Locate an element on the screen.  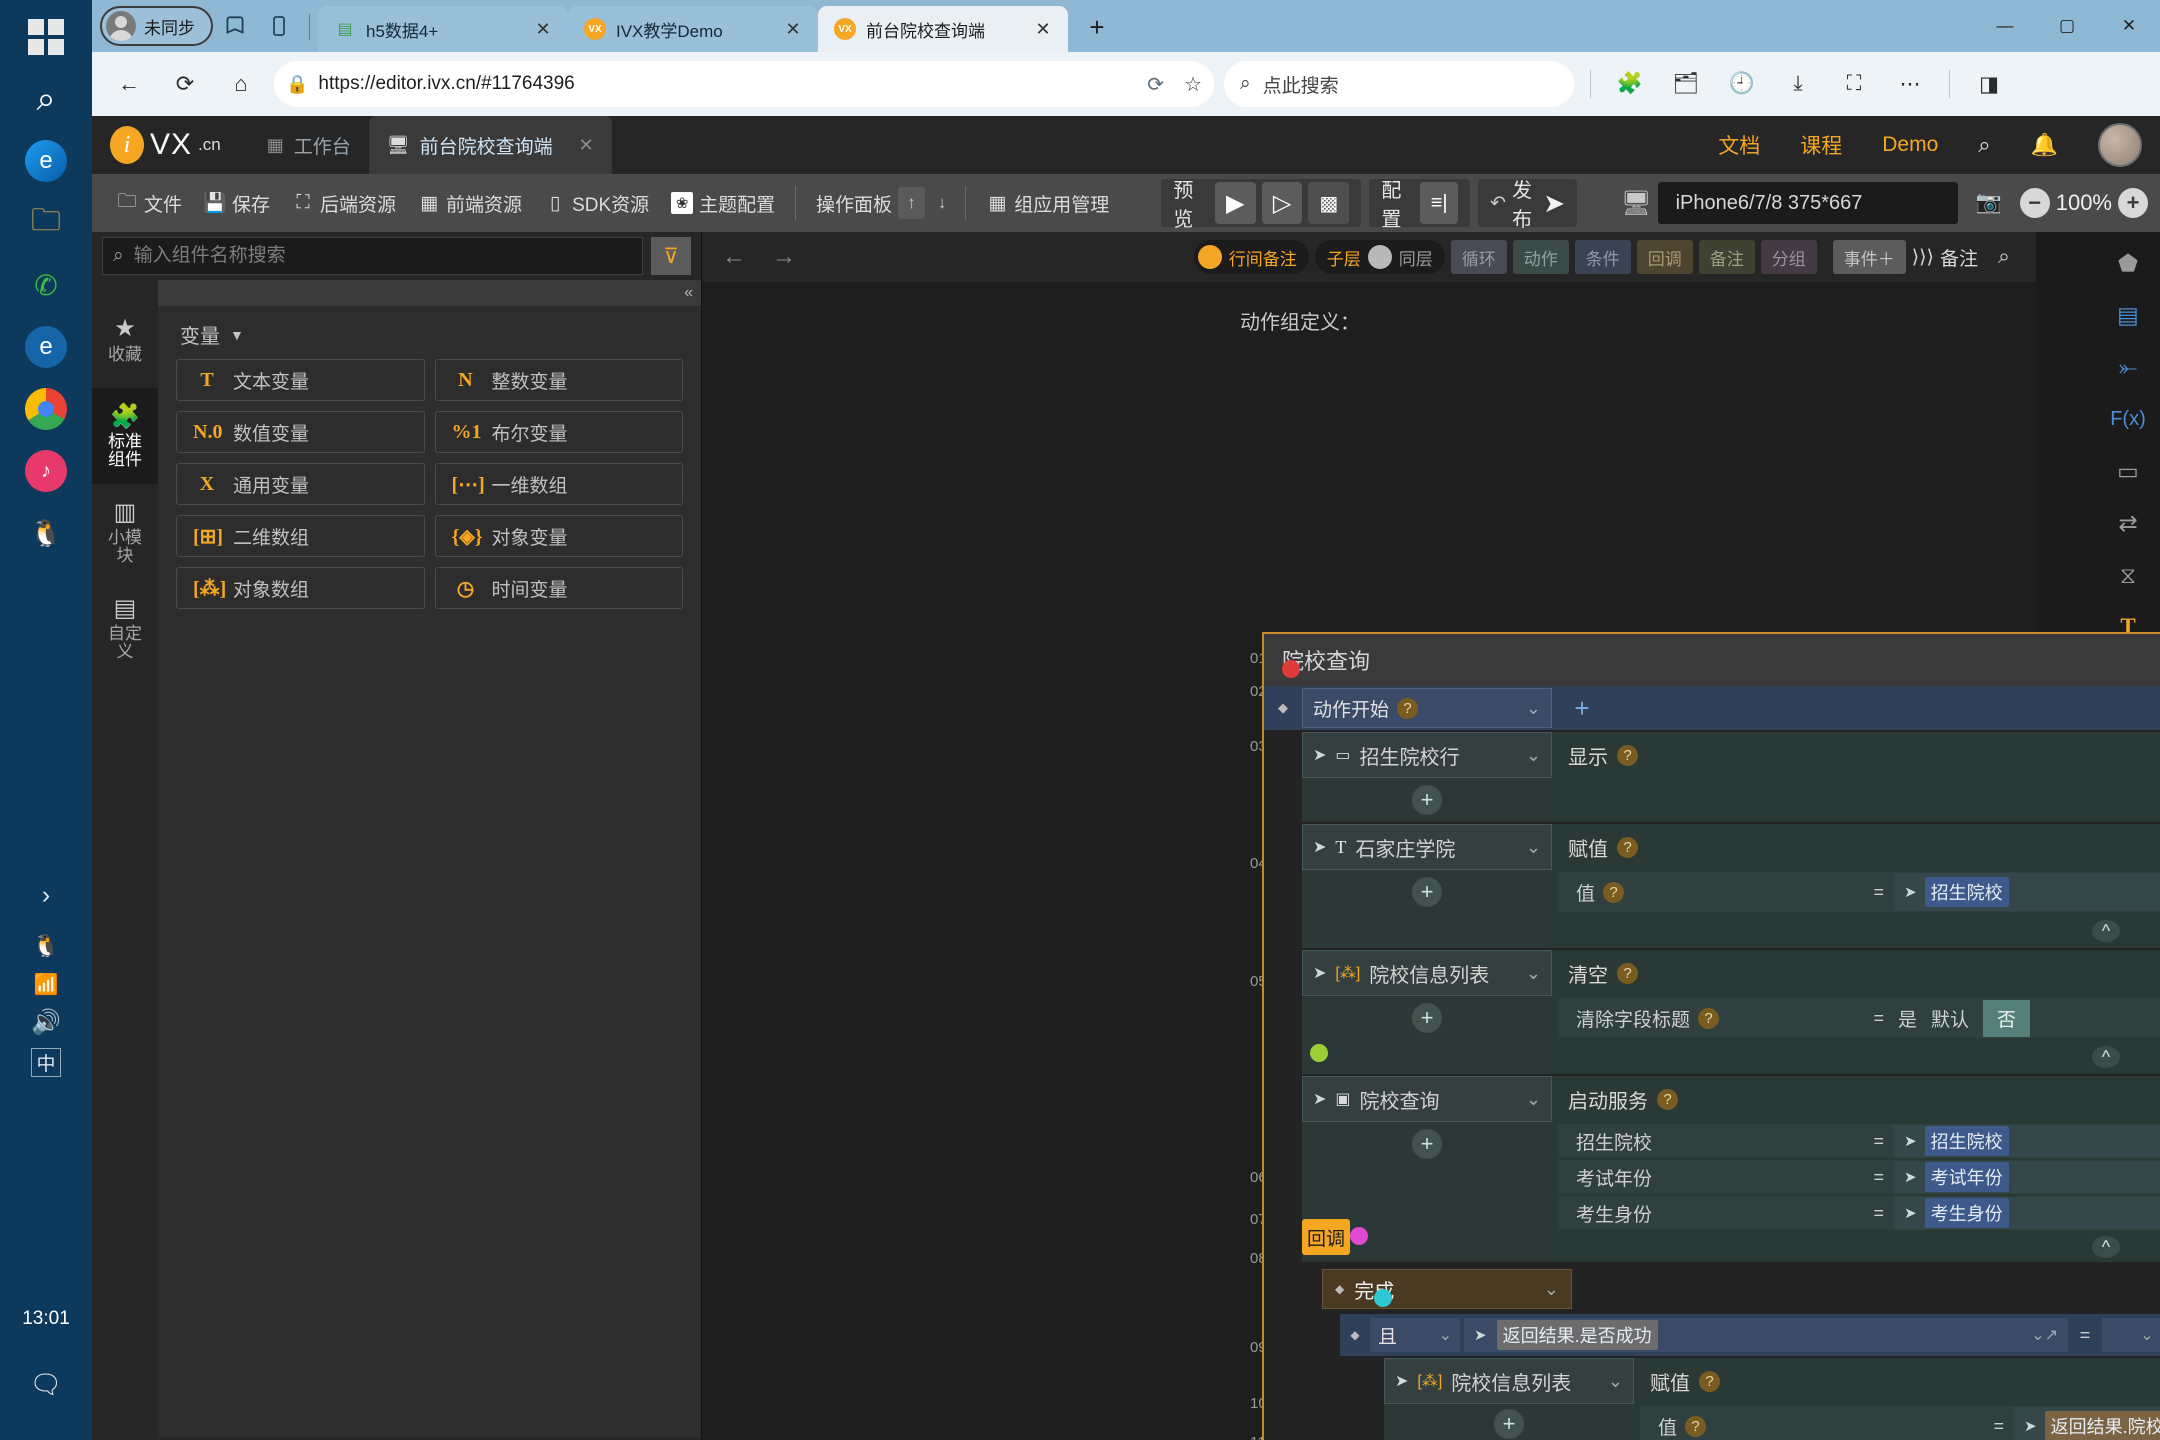
tray-qq: 🐧 is located at coordinates (46, 946).